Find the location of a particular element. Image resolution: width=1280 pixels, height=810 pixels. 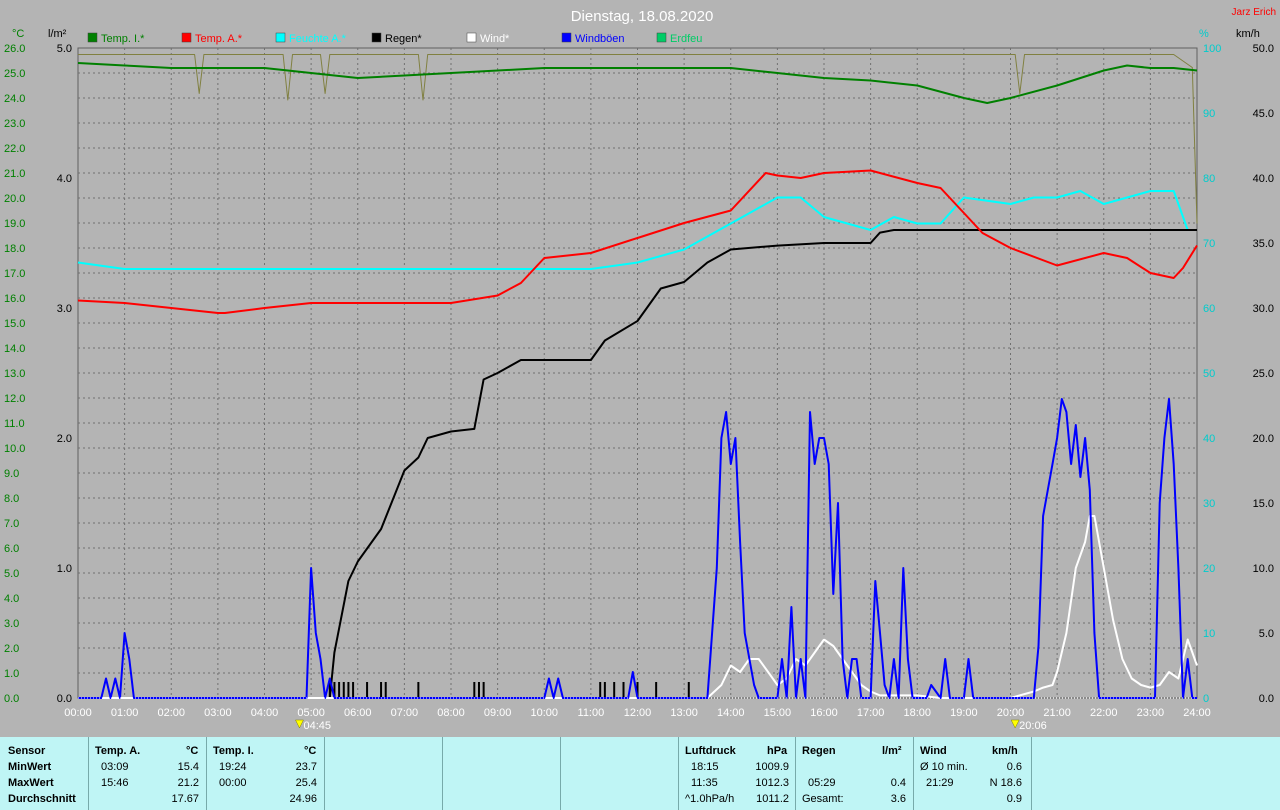

pressure-min-time: 18:15 is located at coordinates (705, 767).